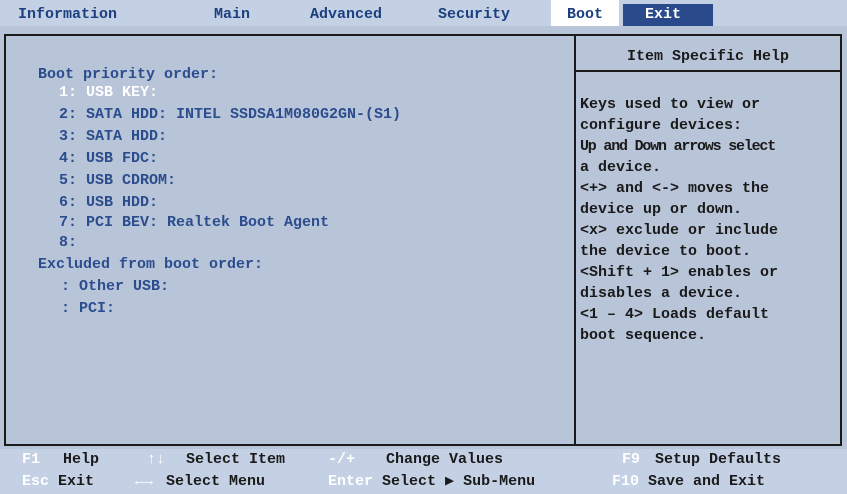 This screenshot has width=847, height=494. What do you see at coordinates (230, 114) in the screenshot?
I see `boot-item-2: 2: SATA HDD: INTEL SSDSA1M080G2GN-(S1)` at bounding box center [230, 114].